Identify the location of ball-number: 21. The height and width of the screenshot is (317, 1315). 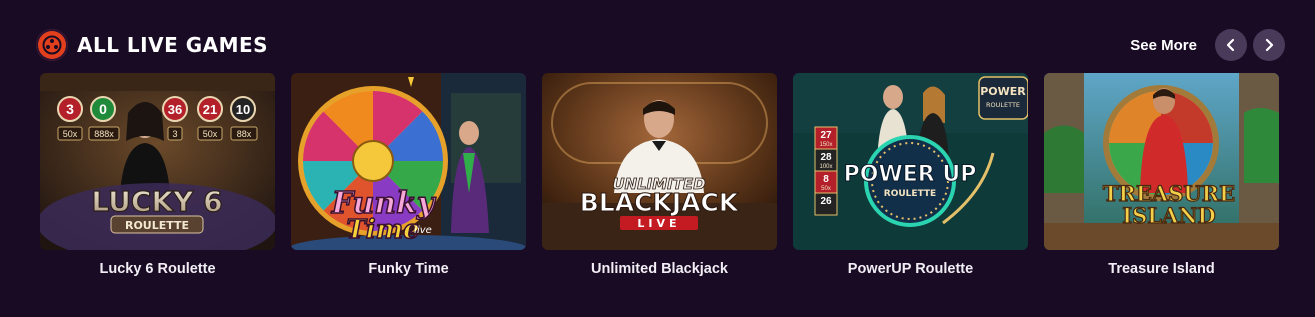
(210, 109).